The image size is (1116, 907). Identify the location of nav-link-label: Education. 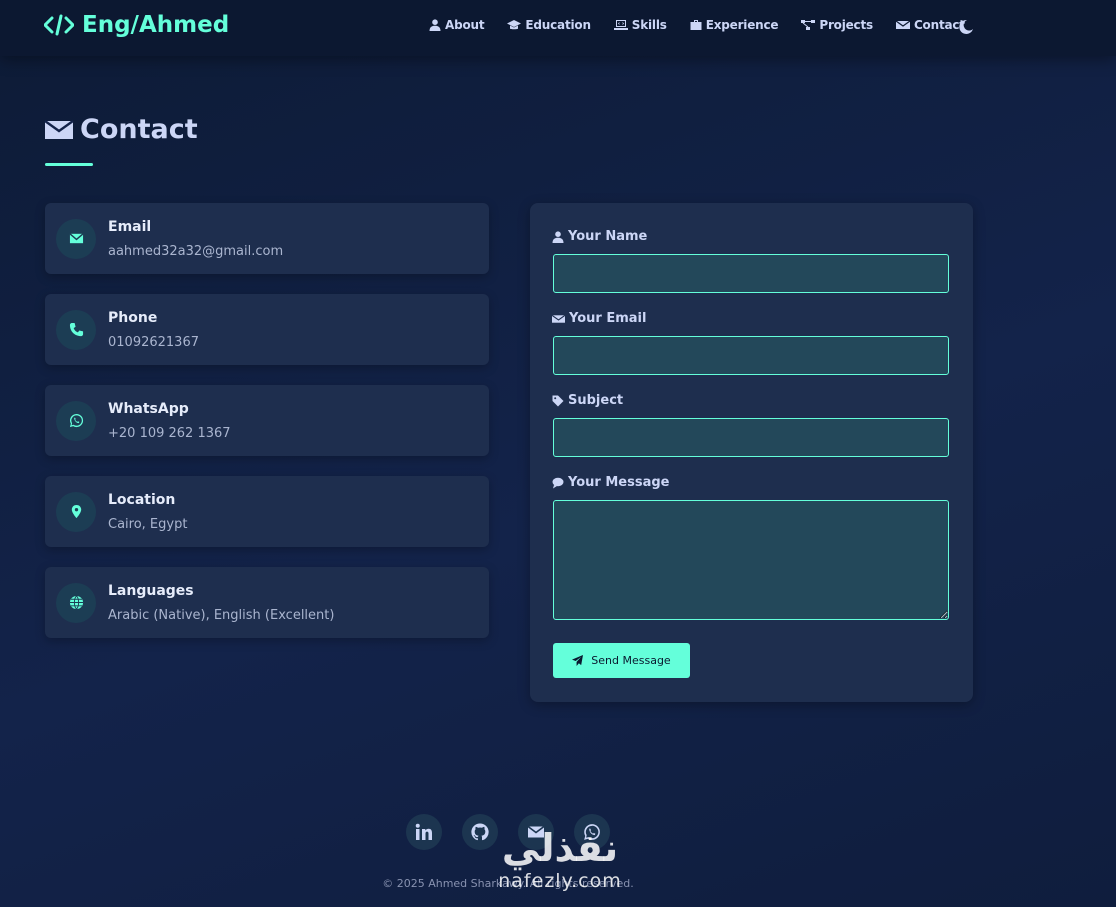
(558, 25).